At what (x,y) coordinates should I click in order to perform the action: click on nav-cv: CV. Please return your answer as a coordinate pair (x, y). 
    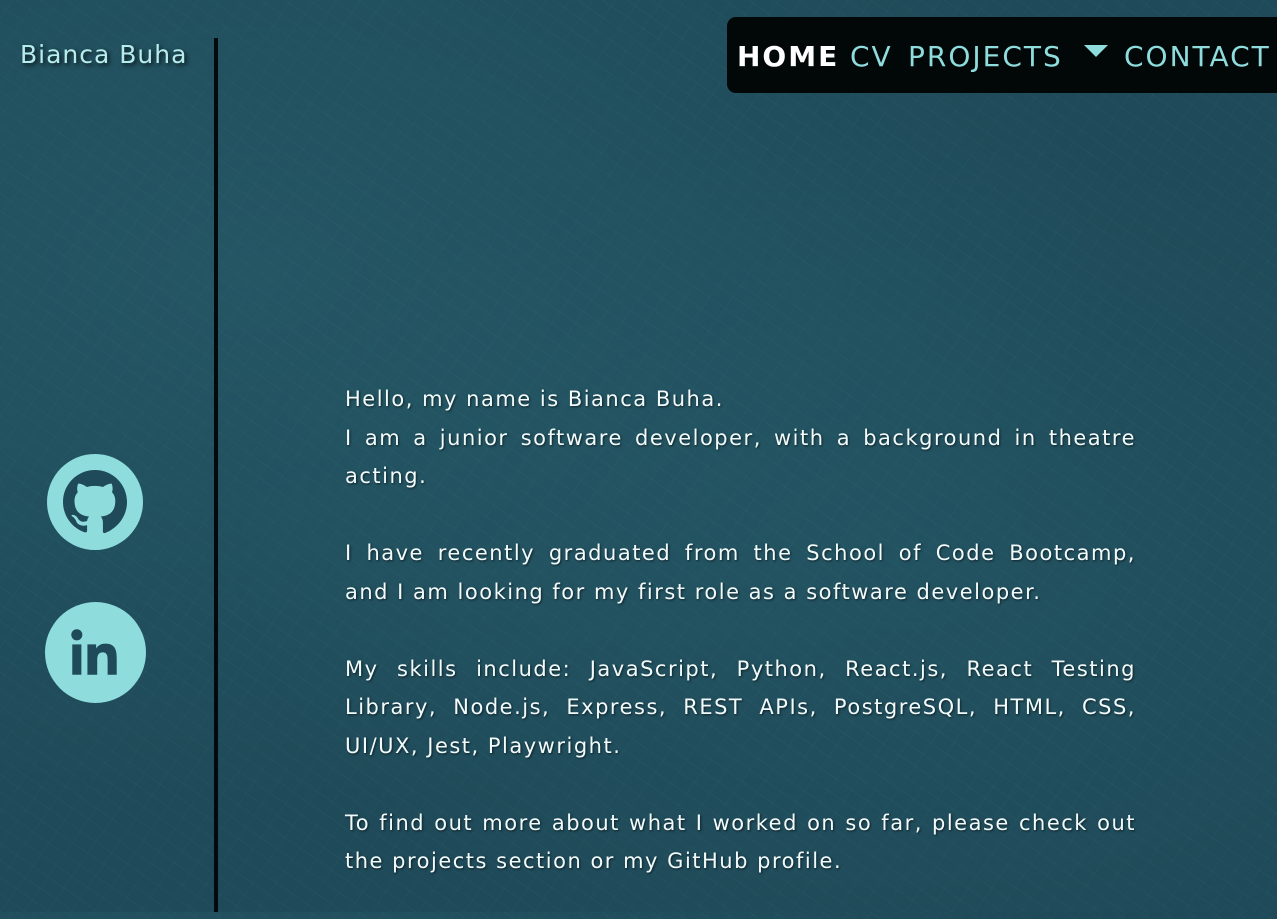
    Looking at the image, I should click on (871, 57).